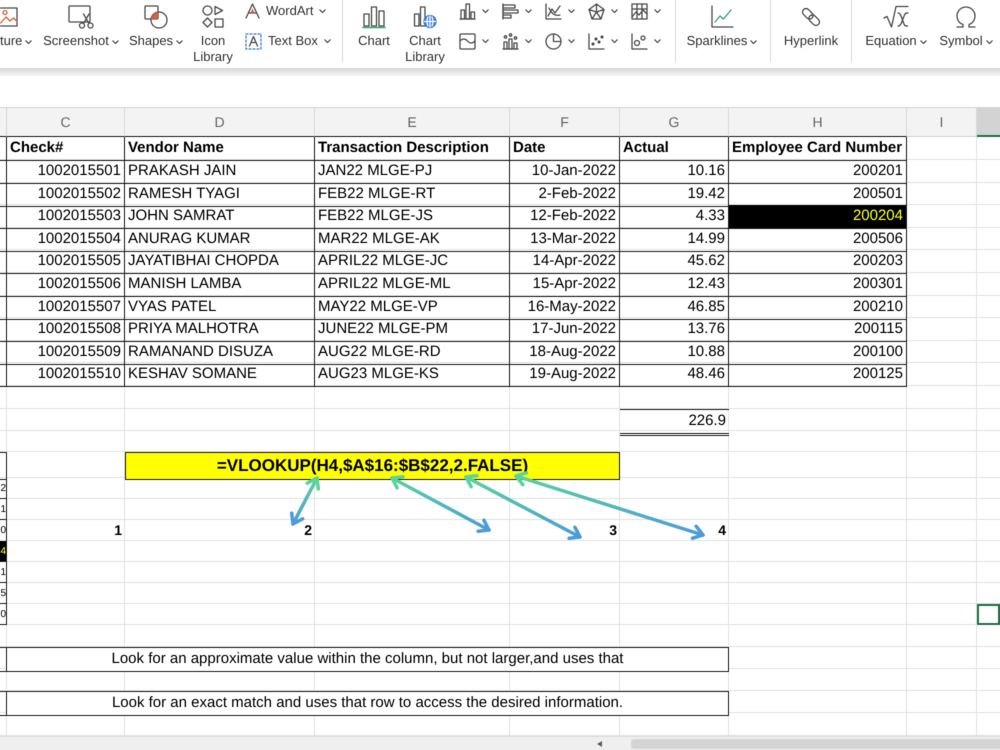 This screenshot has height=750, width=1000. Describe the element at coordinates (818, 216) in the screenshot. I see `table-cell: 200204` at that location.